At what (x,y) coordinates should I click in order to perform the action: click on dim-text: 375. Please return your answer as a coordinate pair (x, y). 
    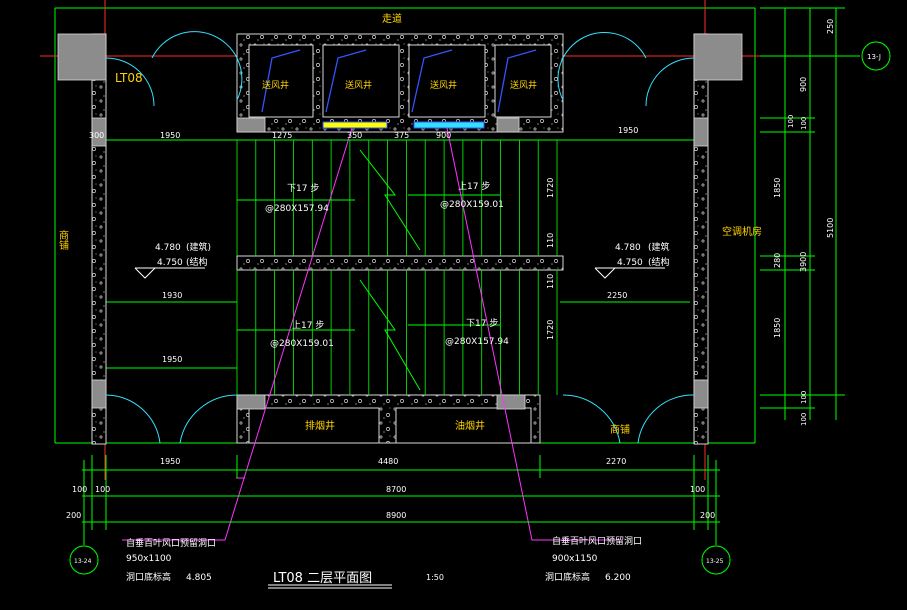
    Looking at the image, I should click on (401, 135).